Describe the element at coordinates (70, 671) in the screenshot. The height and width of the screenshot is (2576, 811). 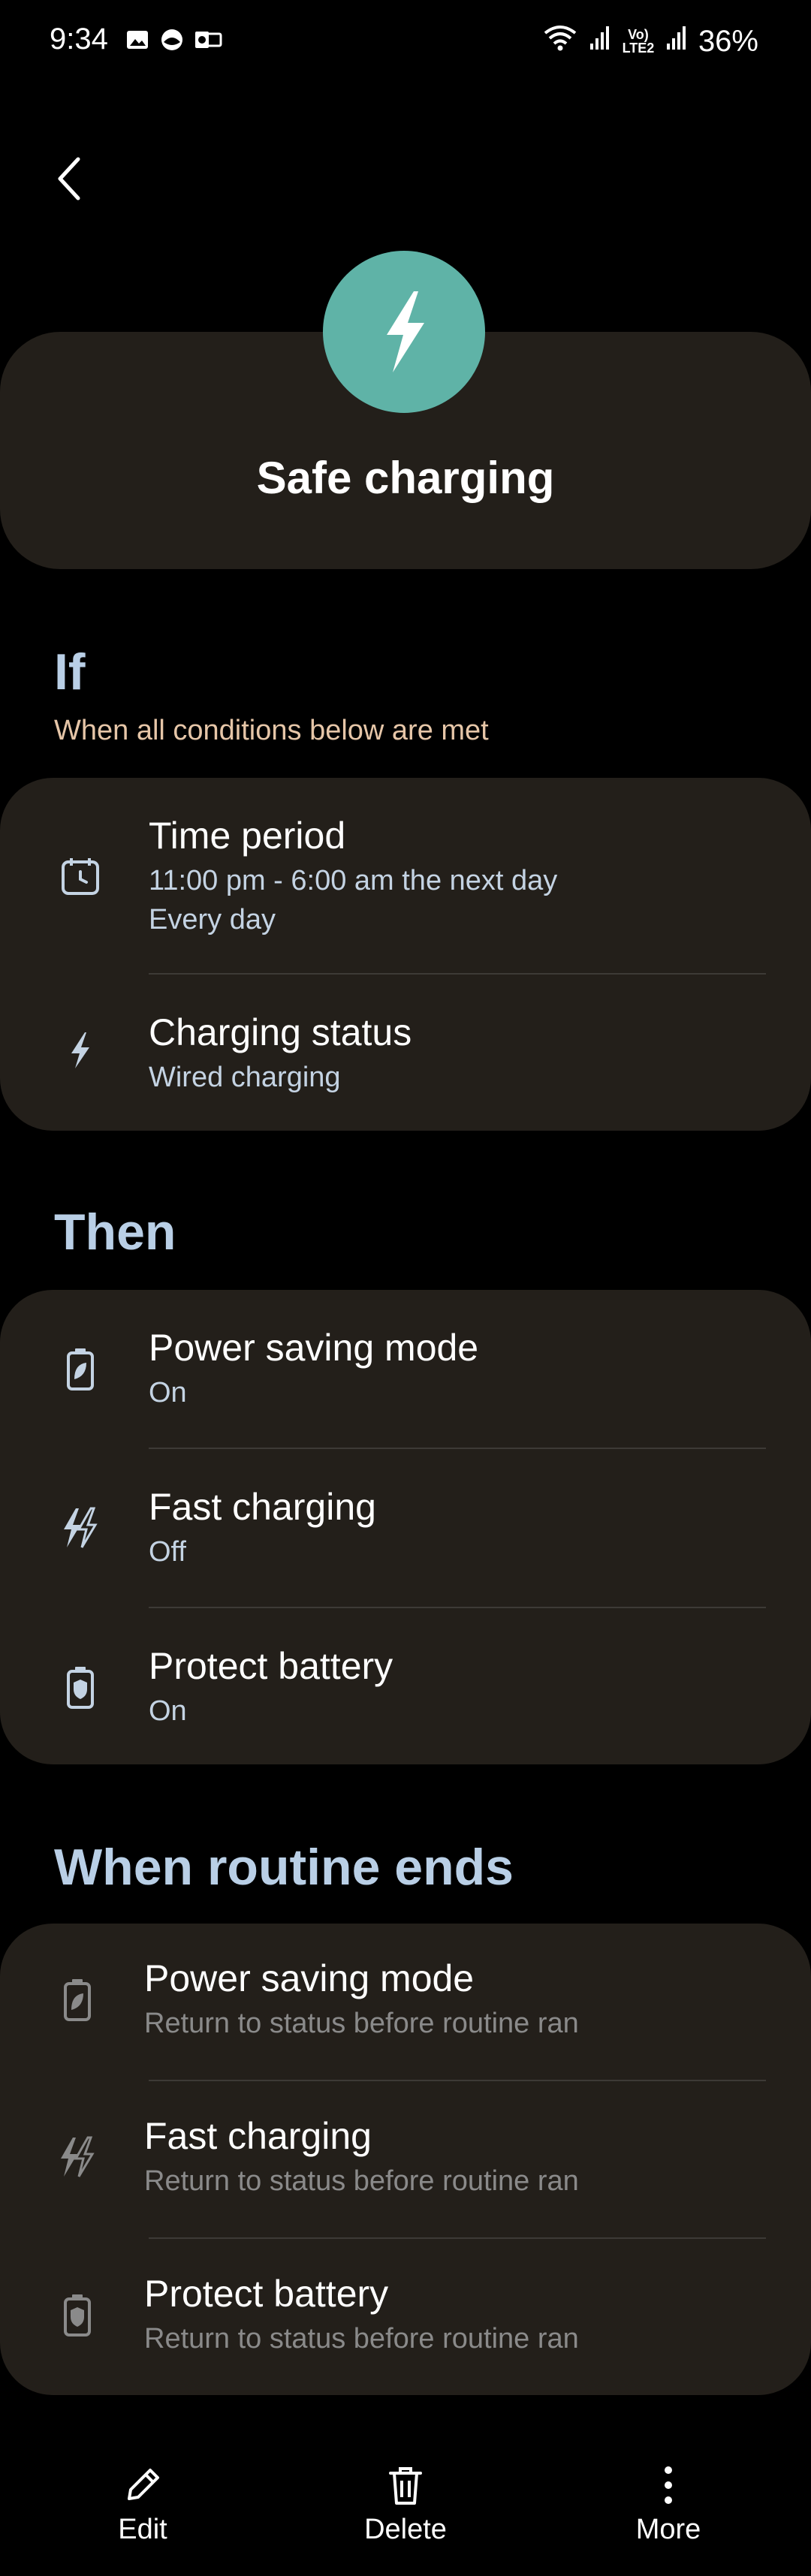
I see `if-heading: If` at that location.